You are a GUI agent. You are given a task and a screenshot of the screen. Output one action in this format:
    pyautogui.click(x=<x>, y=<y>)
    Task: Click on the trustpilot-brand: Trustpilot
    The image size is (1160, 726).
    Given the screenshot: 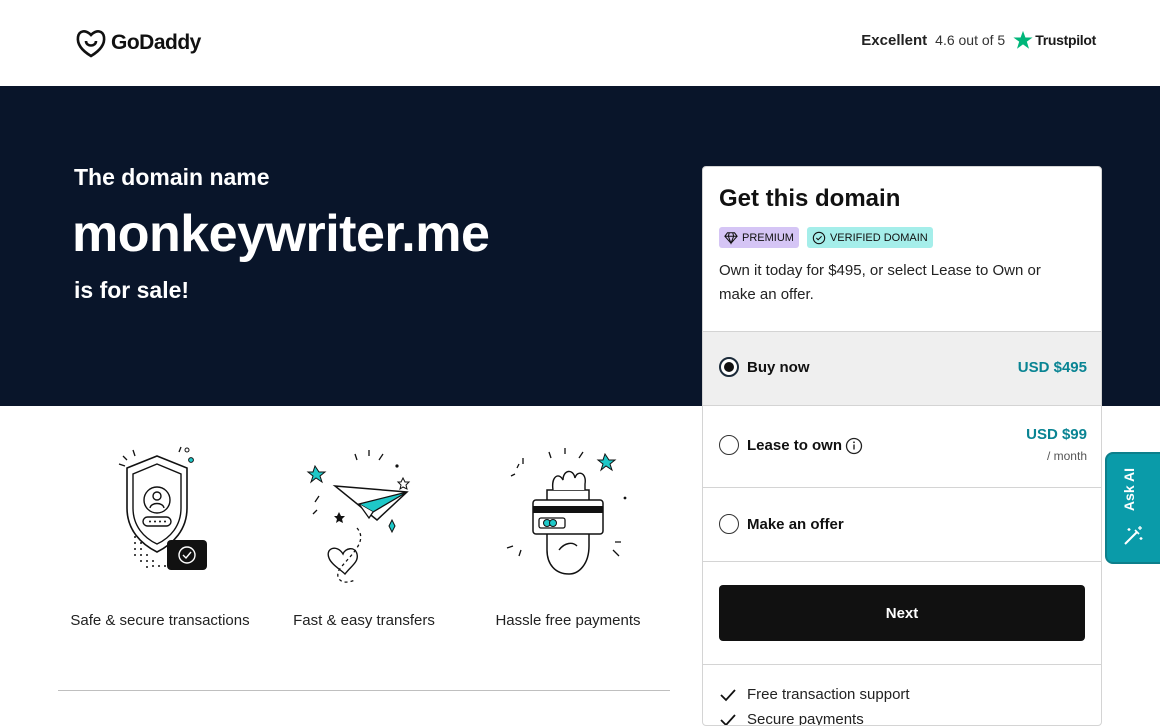 What is the action you would take?
    pyautogui.click(x=1054, y=40)
    